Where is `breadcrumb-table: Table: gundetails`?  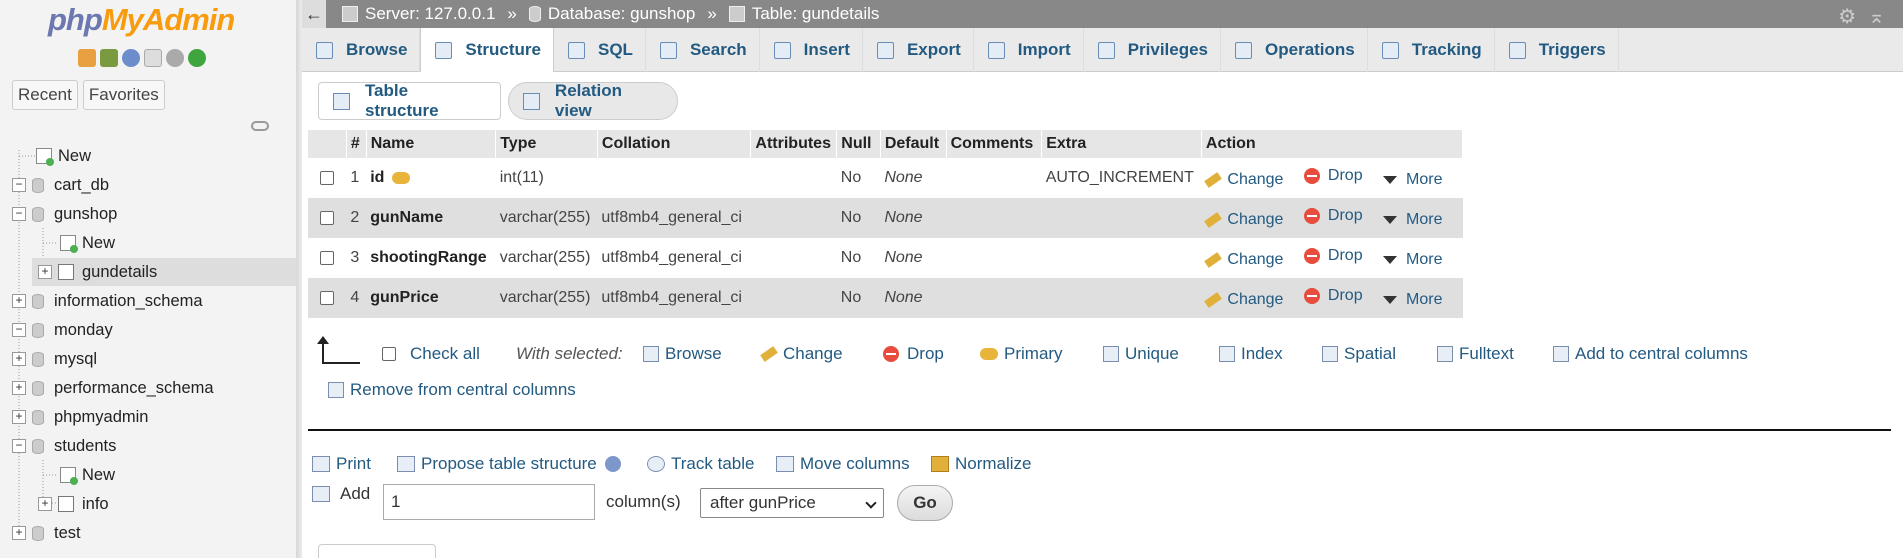
breadcrumb-table: Table: gundetails is located at coordinates (803, 14).